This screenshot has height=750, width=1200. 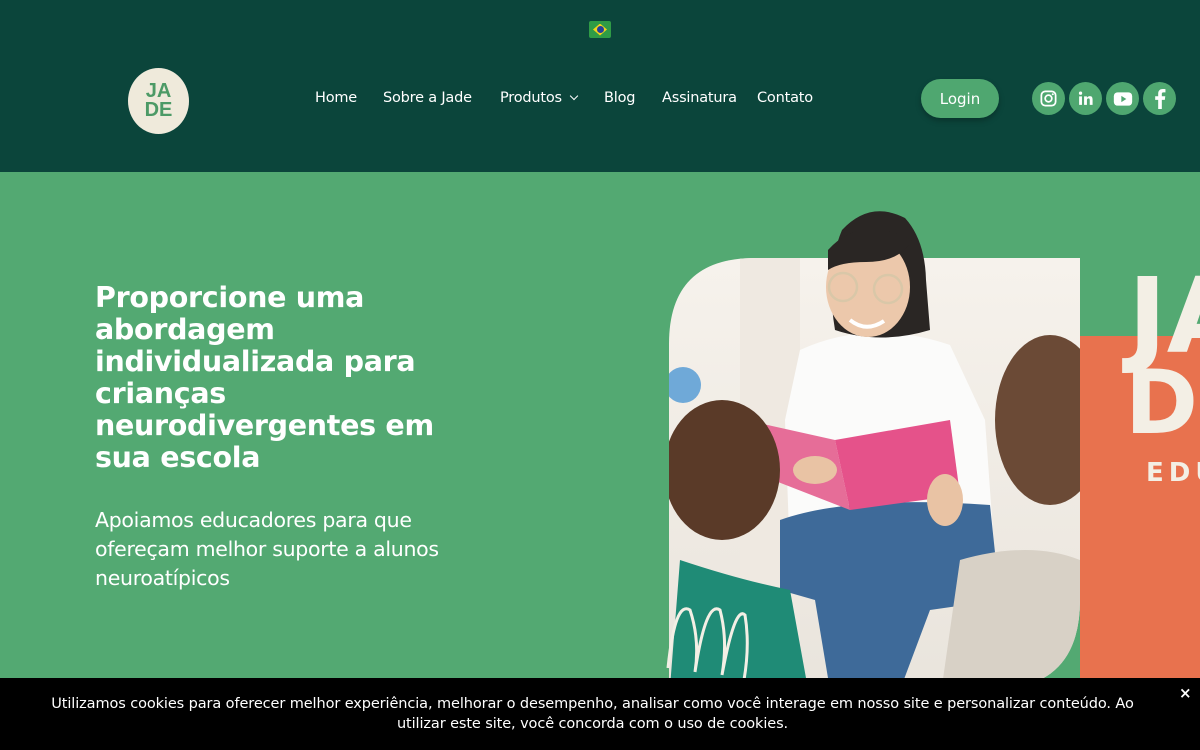 What do you see at coordinates (427, 98) in the screenshot?
I see `nav-sobre: Sobre a Jade` at bounding box center [427, 98].